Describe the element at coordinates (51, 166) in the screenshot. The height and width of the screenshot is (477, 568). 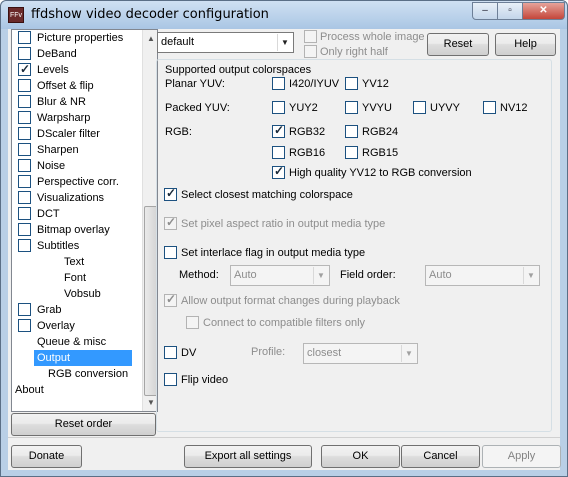
I see `tree-item-label: Noise` at that location.